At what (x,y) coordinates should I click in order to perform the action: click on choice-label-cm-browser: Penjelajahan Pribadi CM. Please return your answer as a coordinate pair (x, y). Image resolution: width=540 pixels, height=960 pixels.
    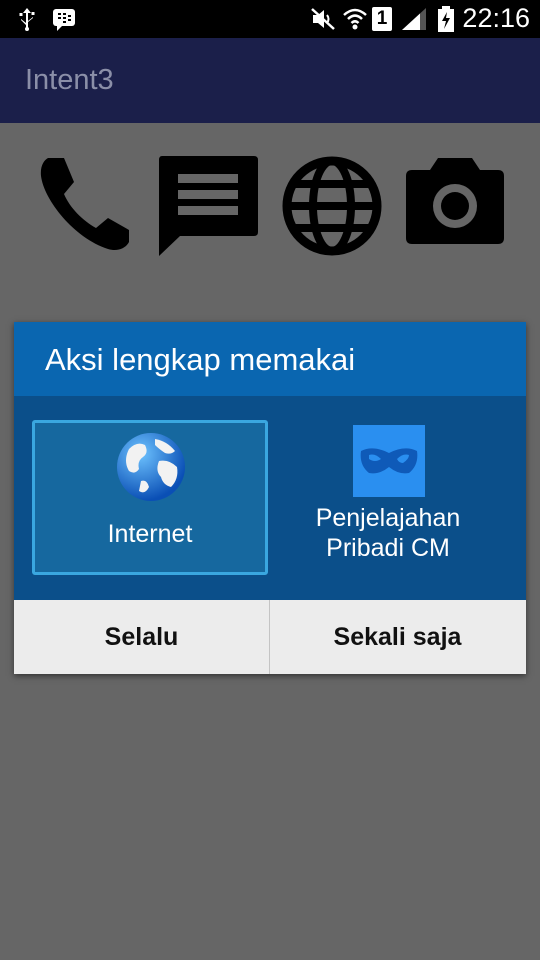
    Looking at the image, I should click on (388, 533).